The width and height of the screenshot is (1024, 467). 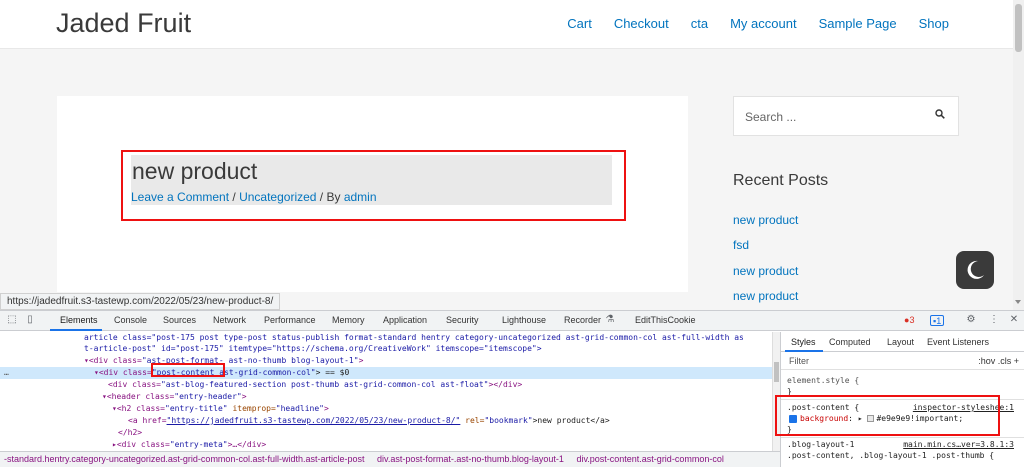 What do you see at coordinates (1018, 155) in the screenshot?
I see `page-scrollbar` at bounding box center [1018, 155].